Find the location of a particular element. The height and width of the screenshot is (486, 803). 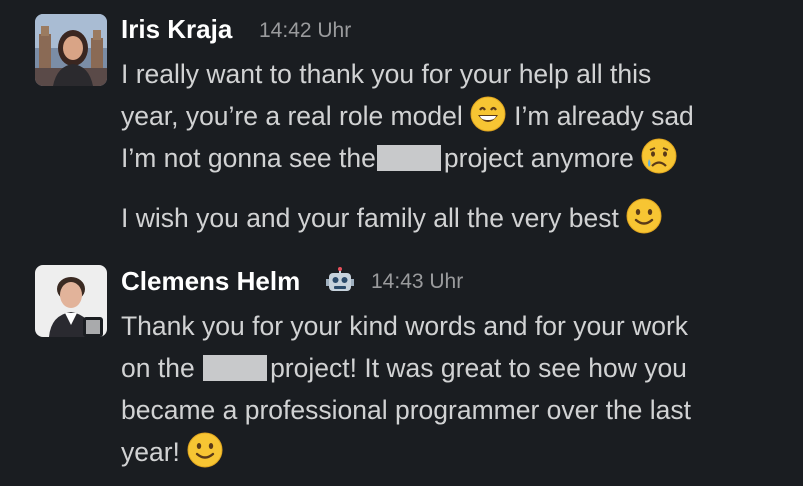

message-line: year! is located at coordinates (406, 452).